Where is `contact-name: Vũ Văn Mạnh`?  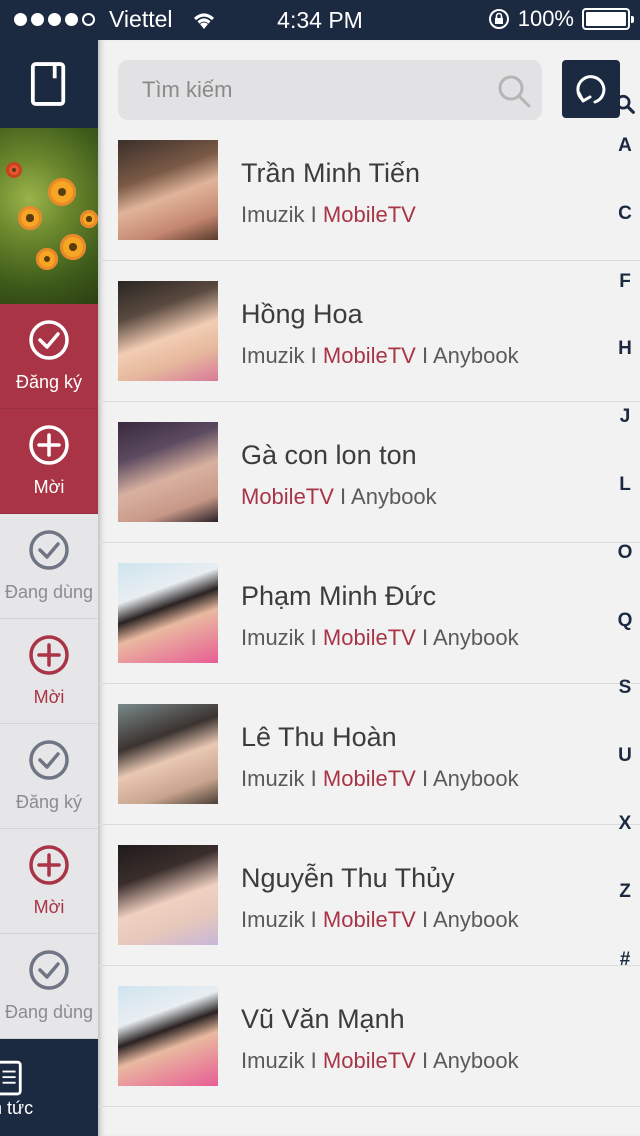
contact-name: Vũ Văn Mạnh is located at coordinates (323, 1019).